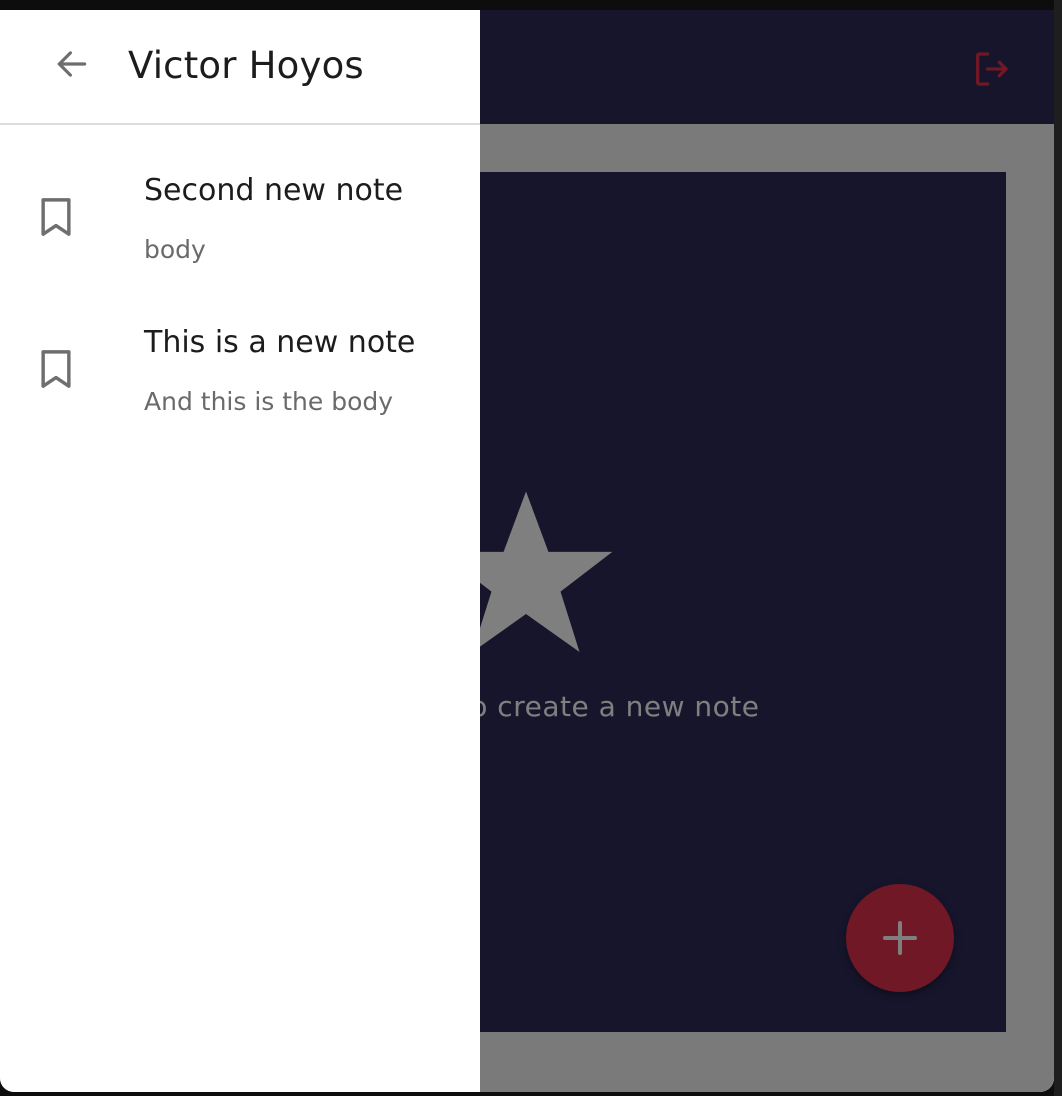  I want to click on drawer-title: Victor Hoyos, so click(246, 65).